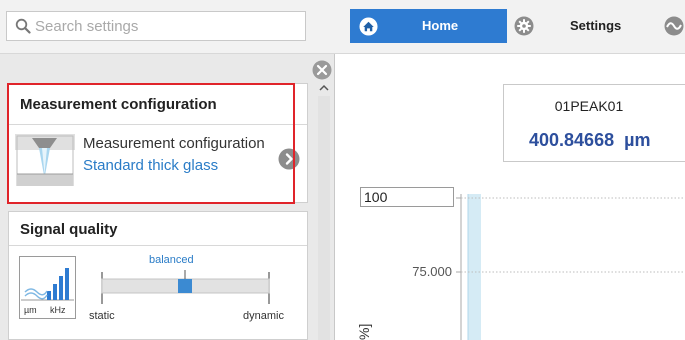 This screenshot has height=340, width=685. Describe the element at coordinates (432, 271) in the screenshot. I see `y-tick-label: 75.000` at that location.